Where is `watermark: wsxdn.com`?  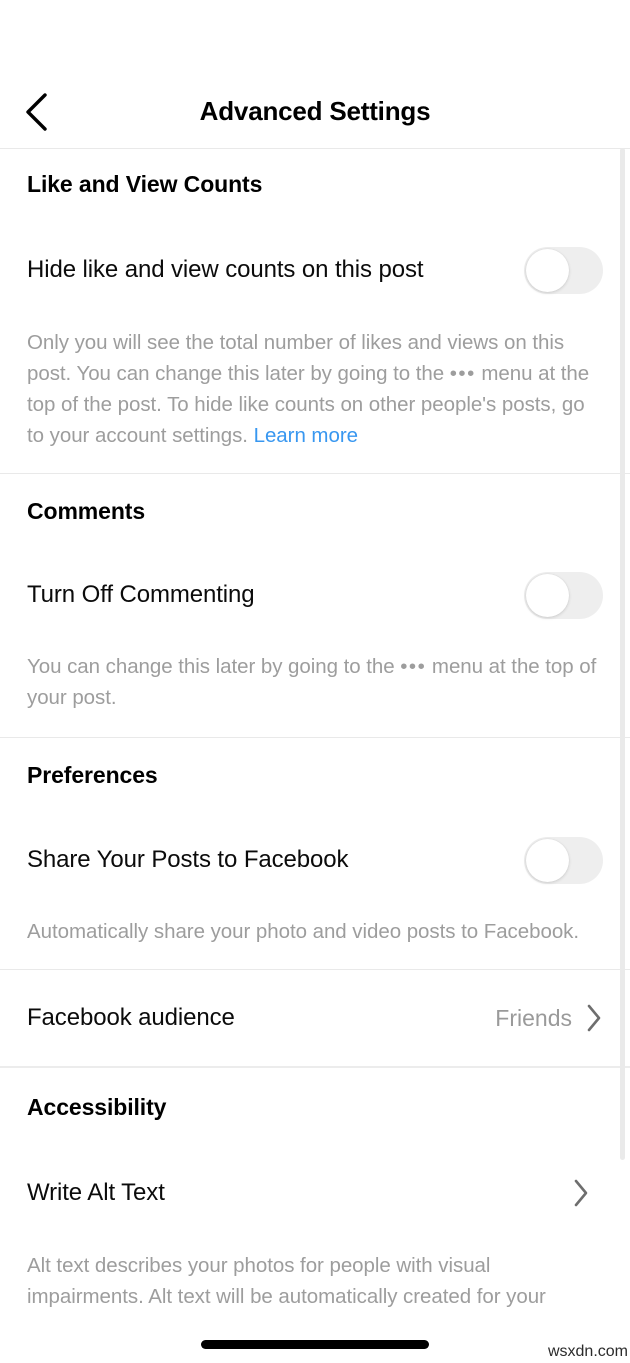 watermark: wsxdn.com is located at coordinates (587, 1352).